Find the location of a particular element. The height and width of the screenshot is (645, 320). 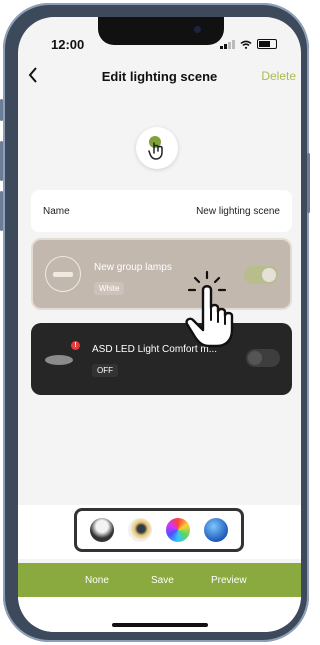

lamp-group-icon is located at coordinates (63, 274).